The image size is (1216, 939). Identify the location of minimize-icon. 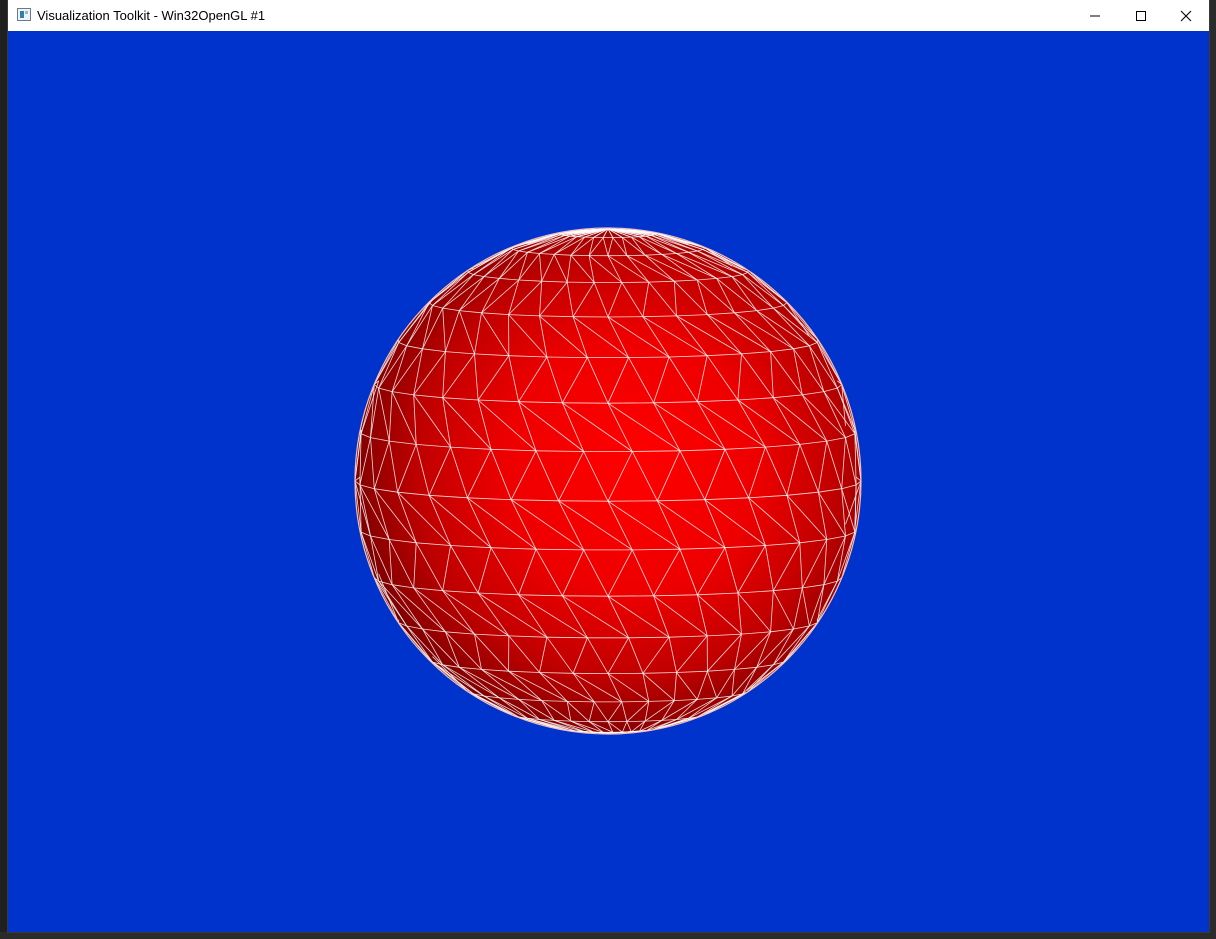
(1095, 15).